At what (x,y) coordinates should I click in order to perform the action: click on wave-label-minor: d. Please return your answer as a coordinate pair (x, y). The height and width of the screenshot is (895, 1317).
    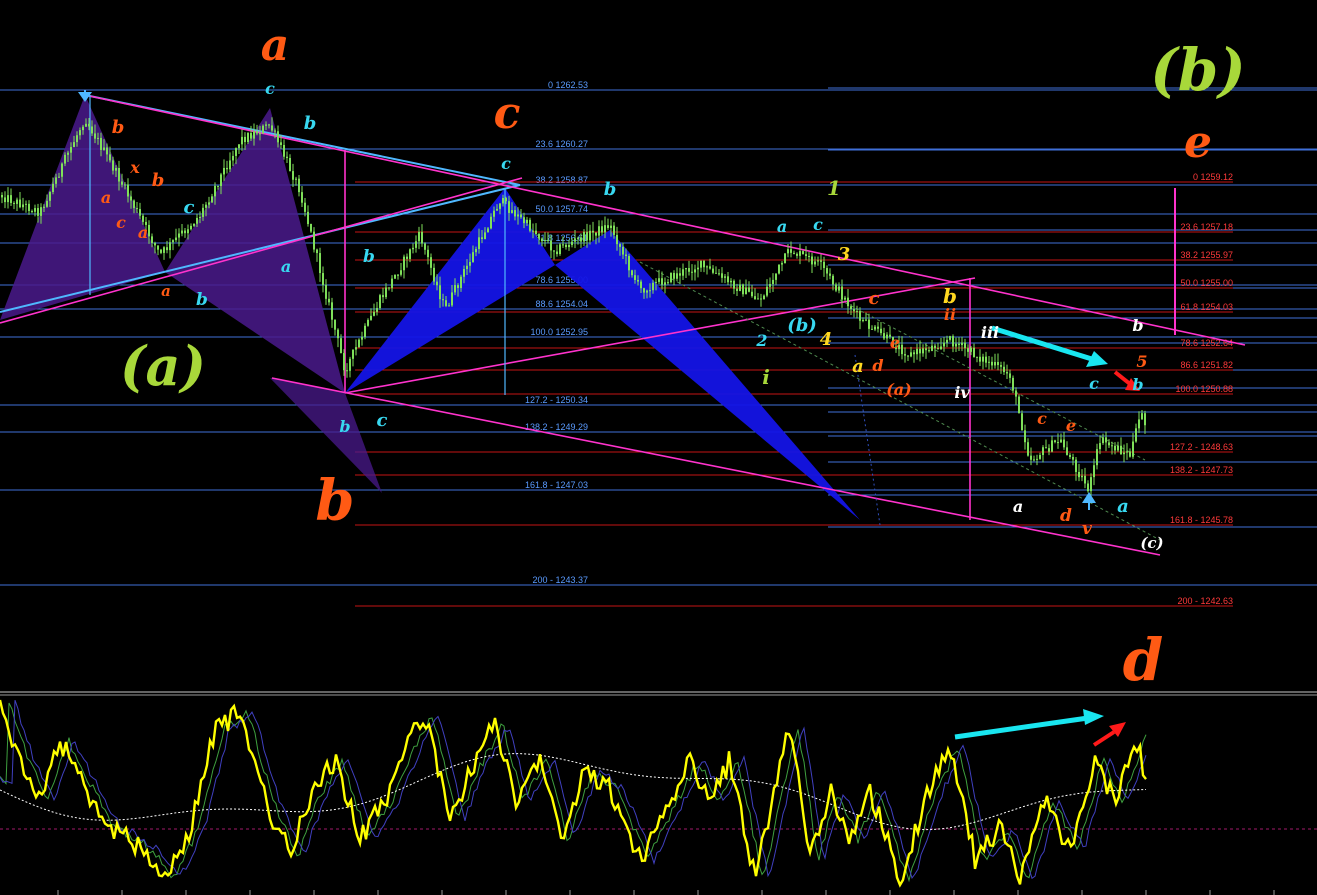
    Looking at the image, I should click on (877, 365).